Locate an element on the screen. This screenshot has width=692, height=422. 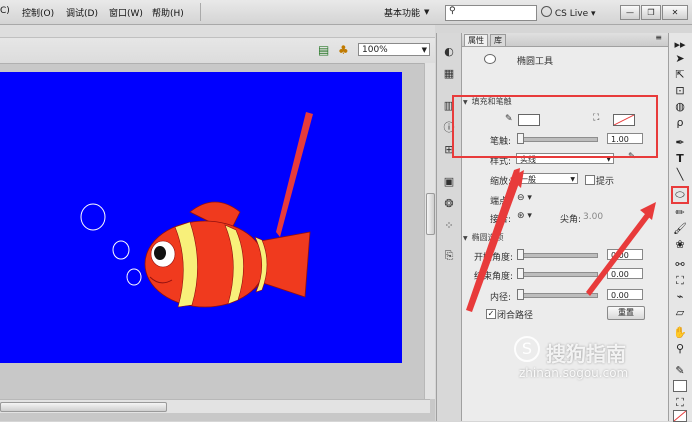
watermark-url: zhinan.sogou.com is located at coordinates (574, 373).